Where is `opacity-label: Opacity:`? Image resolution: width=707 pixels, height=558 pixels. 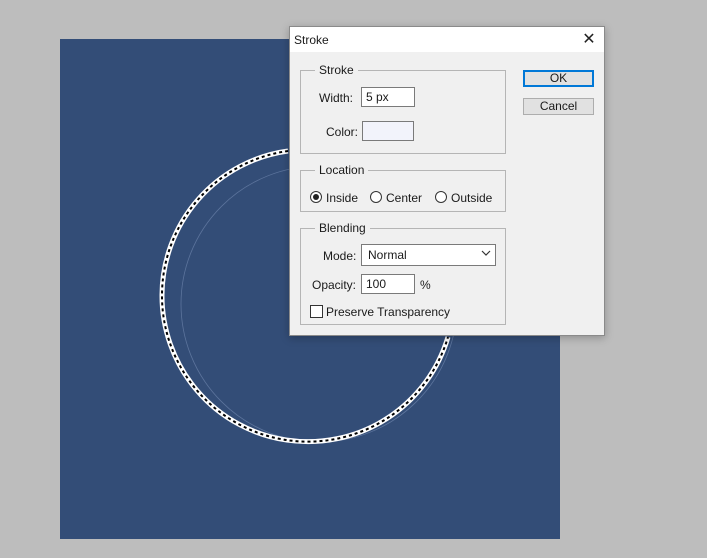 opacity-label: Opacity: is located at coordinates (334, 285).